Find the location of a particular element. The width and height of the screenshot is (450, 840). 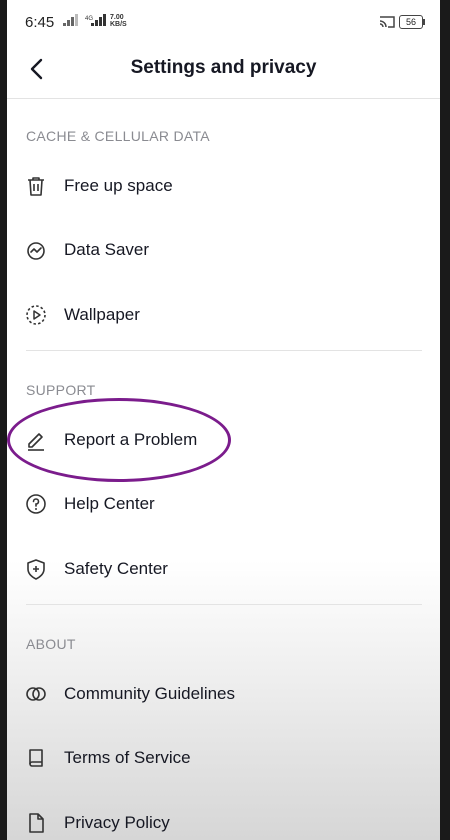

menu-item-privacy-policy: Privacy Policy is located at coordinates (223, 816).